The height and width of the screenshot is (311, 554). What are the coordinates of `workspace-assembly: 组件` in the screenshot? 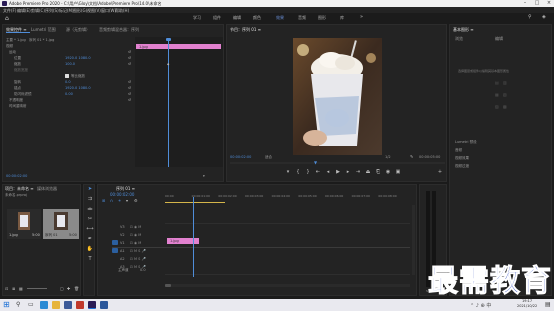 It's located at (217, 18).